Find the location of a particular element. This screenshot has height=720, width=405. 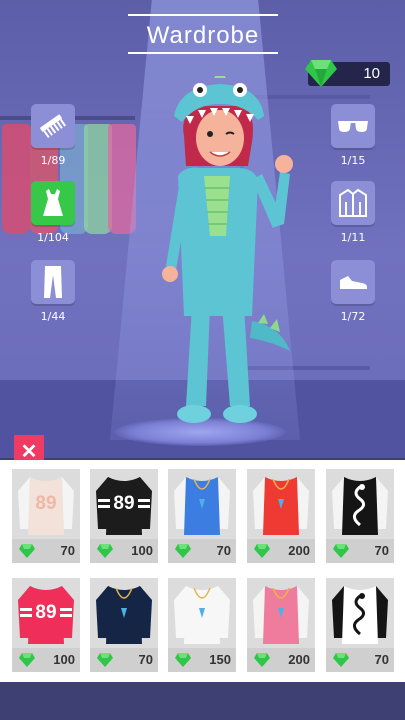

category-pants-button is located at coordinates (53, 282).